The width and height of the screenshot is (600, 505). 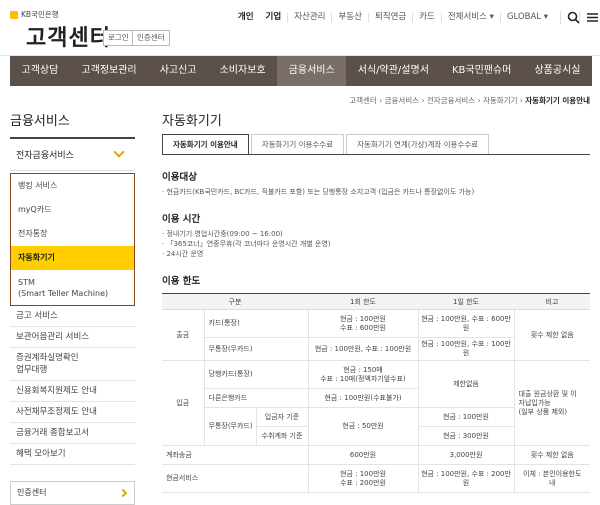 I want to click on breadcrumb-item: 전자금융서비스, so click(x=451, y=100).